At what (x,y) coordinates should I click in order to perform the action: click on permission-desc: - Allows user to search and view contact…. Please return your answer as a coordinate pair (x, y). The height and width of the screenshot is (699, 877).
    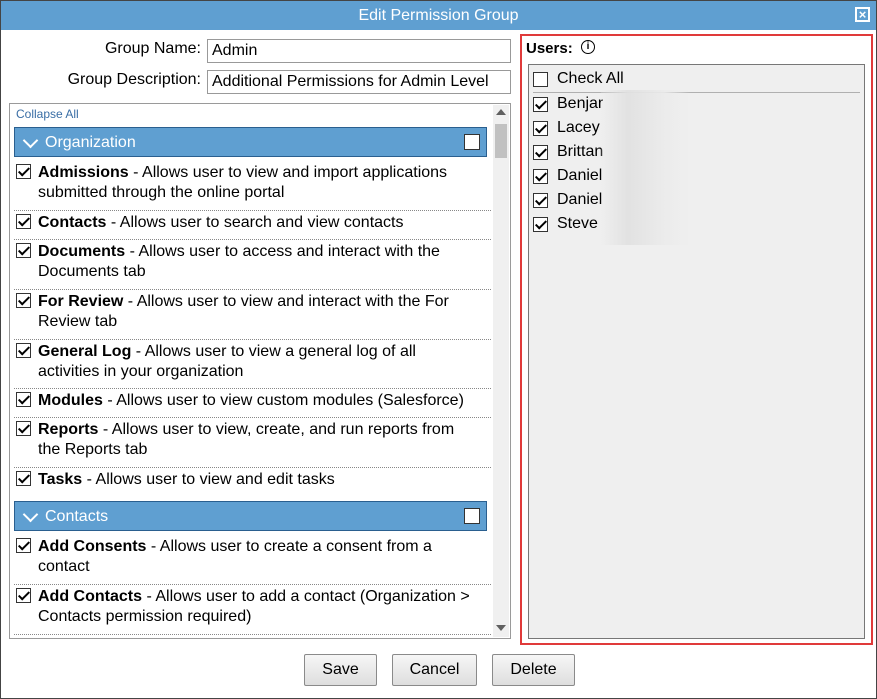
    Looking at the image, I should click on (255, 222).